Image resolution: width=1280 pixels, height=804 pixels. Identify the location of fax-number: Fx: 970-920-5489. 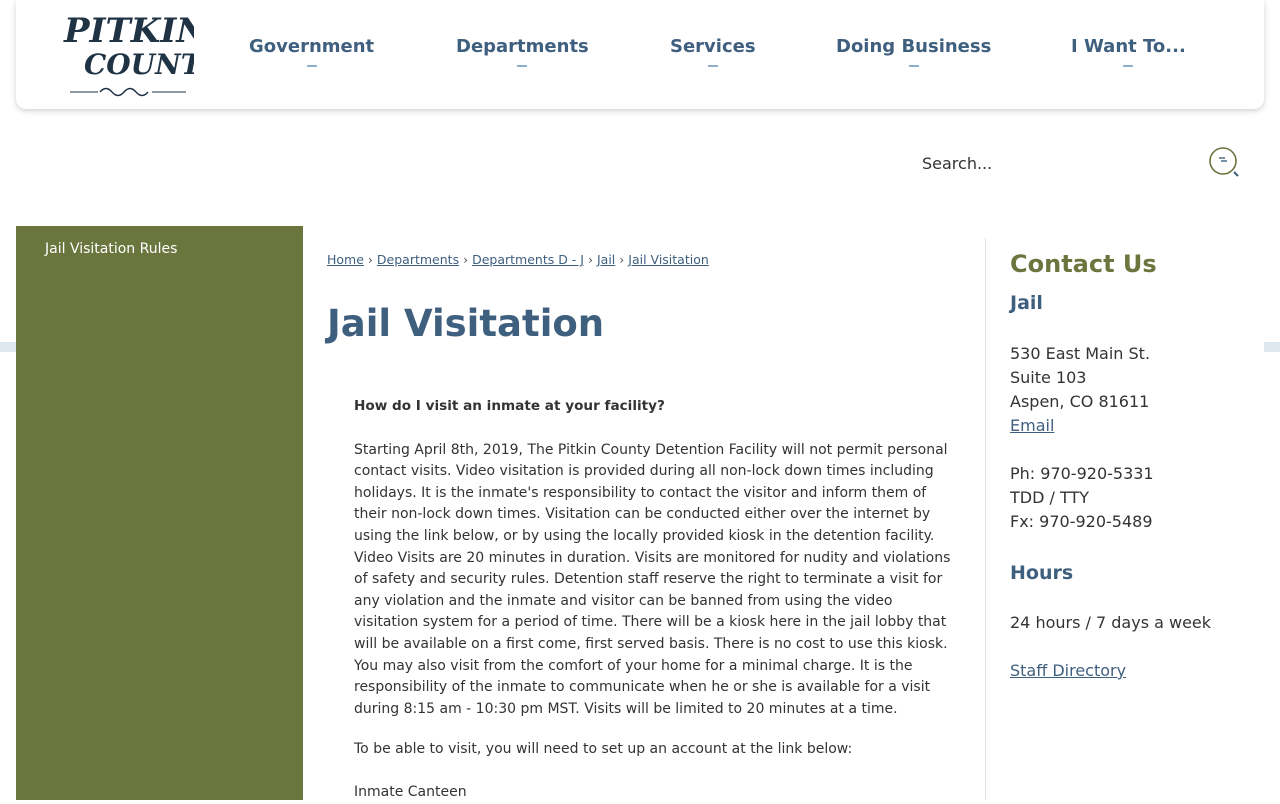
(1081, 521).